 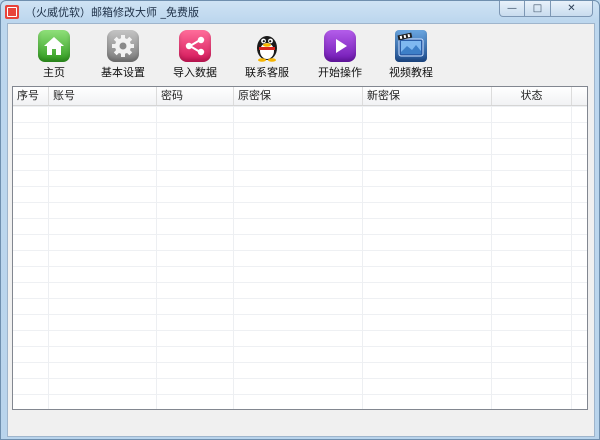 I want to click on basic-settings-button: 基本设置, so click(x=123, y=54).